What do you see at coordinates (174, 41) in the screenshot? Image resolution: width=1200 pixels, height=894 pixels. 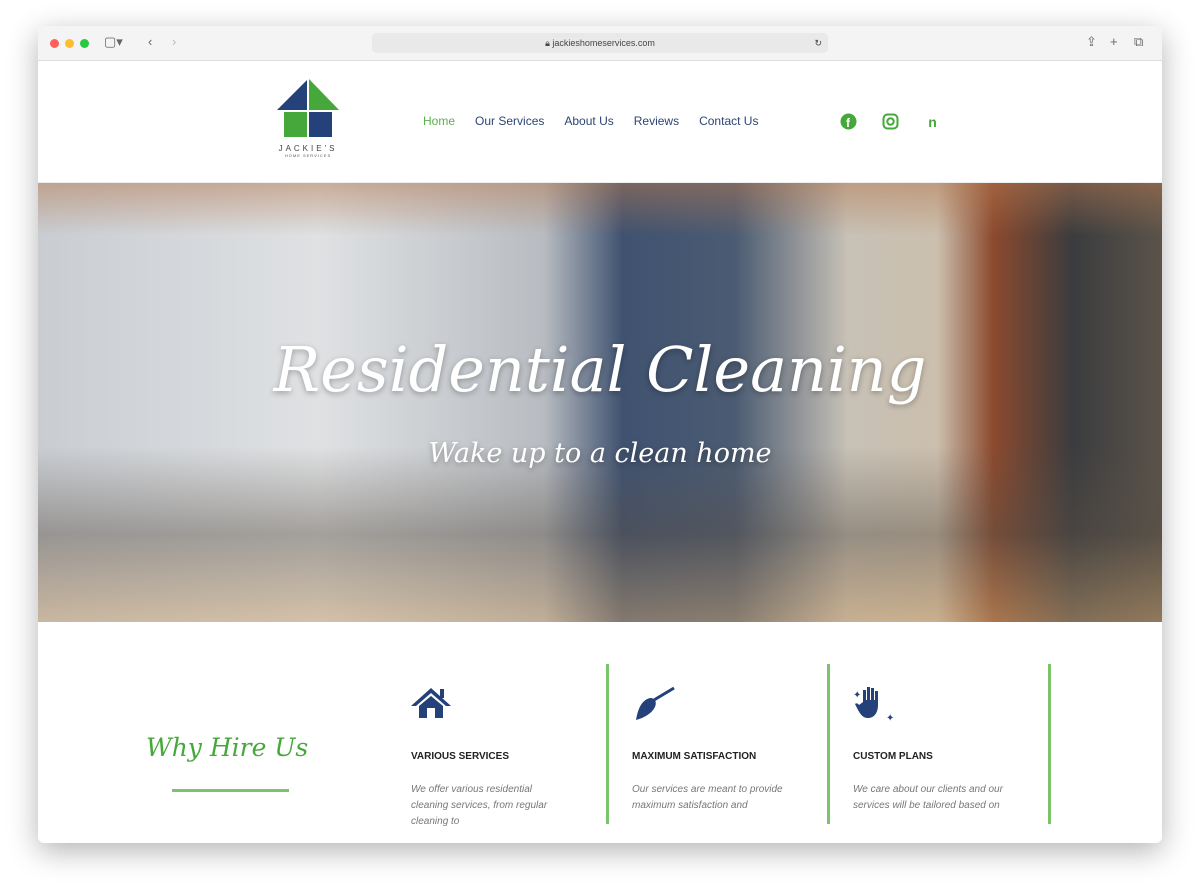 I see `forward-icon: ›` at bounding box center [174, 41].